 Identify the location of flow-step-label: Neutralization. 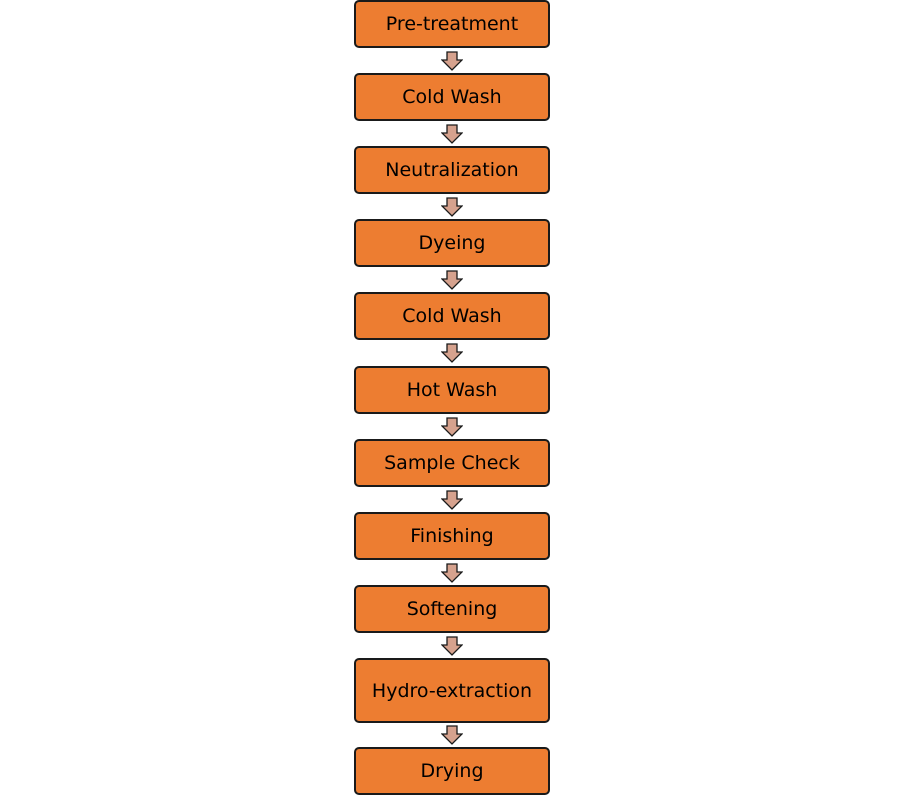
(452, 170).